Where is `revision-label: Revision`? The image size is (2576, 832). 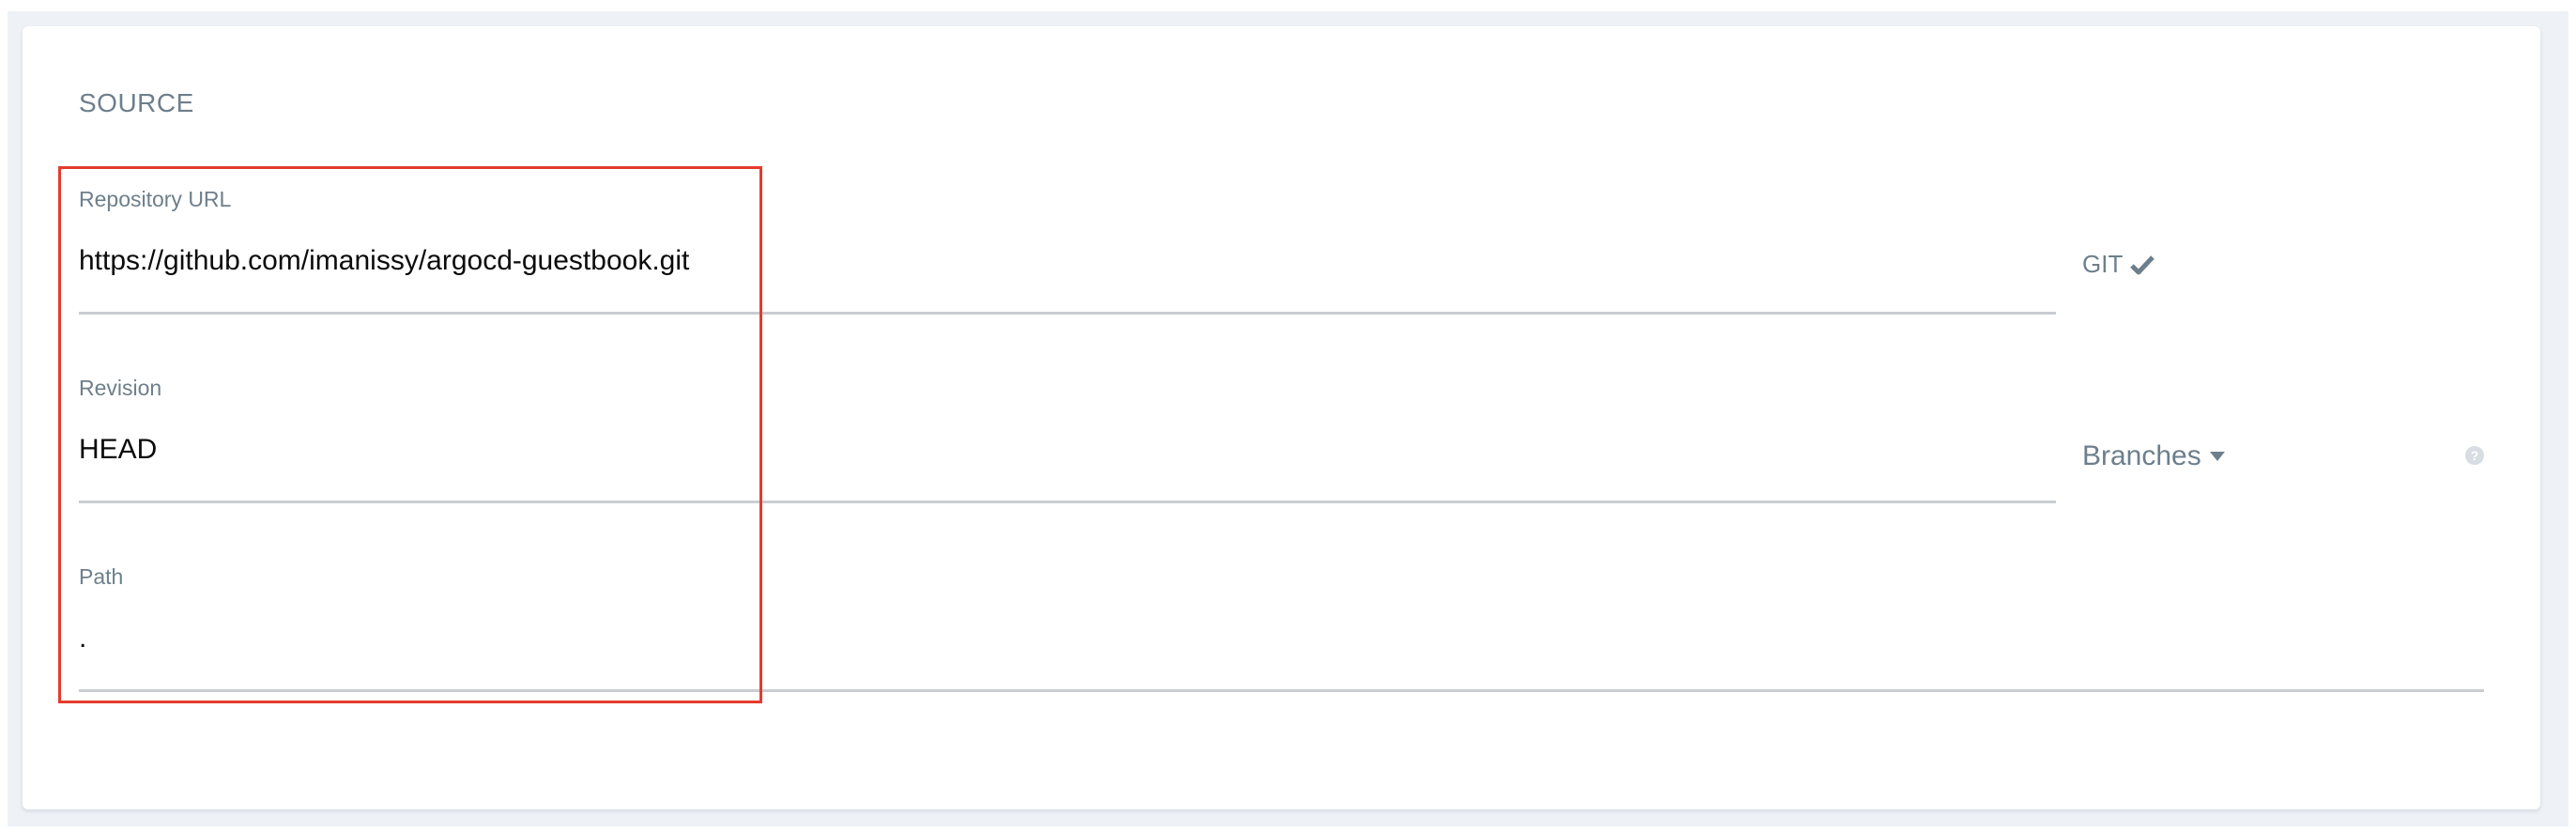
revision-label: Revision is located at coordinates (121, 388).